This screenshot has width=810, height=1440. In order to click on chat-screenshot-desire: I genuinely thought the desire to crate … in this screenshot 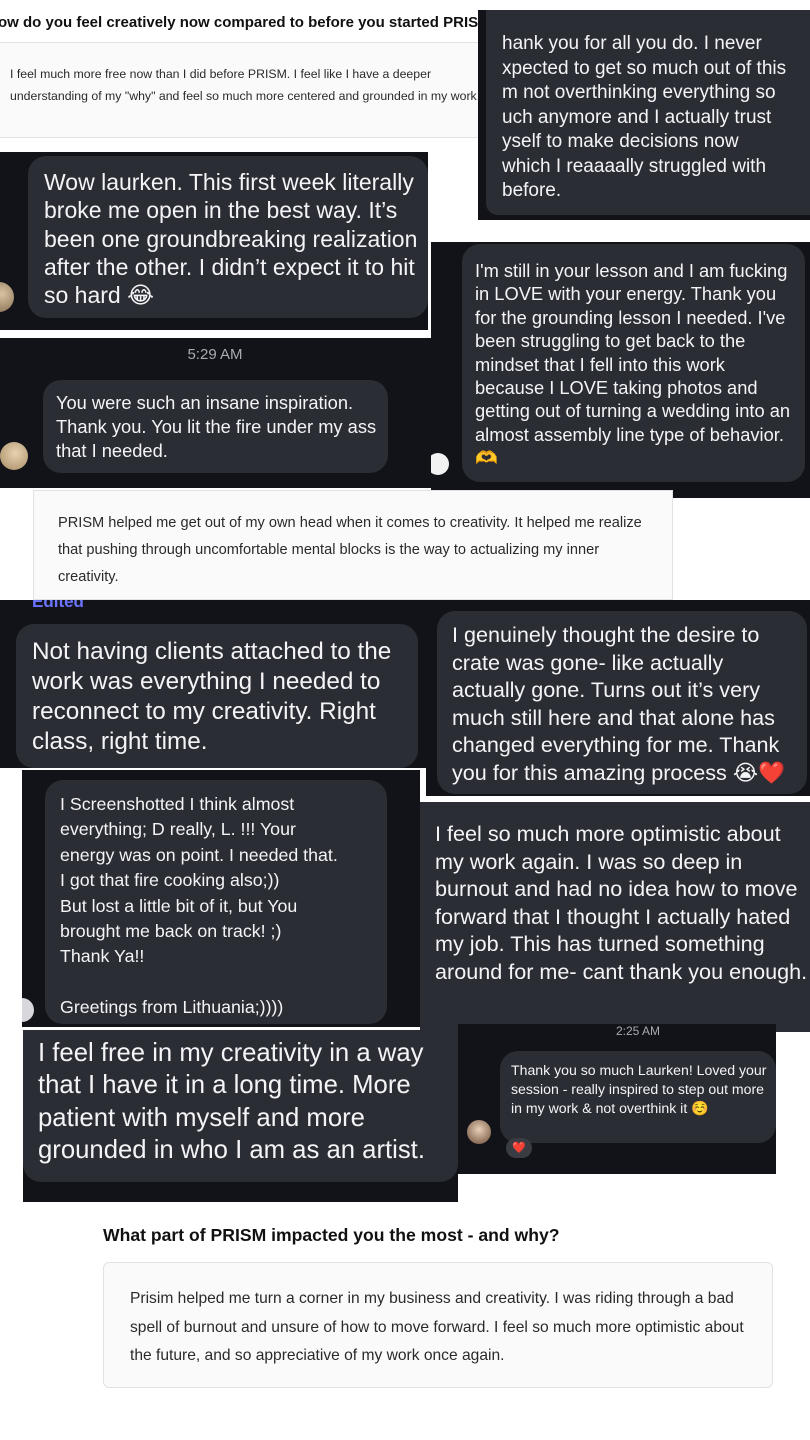, I will do `click(618, 698)`.